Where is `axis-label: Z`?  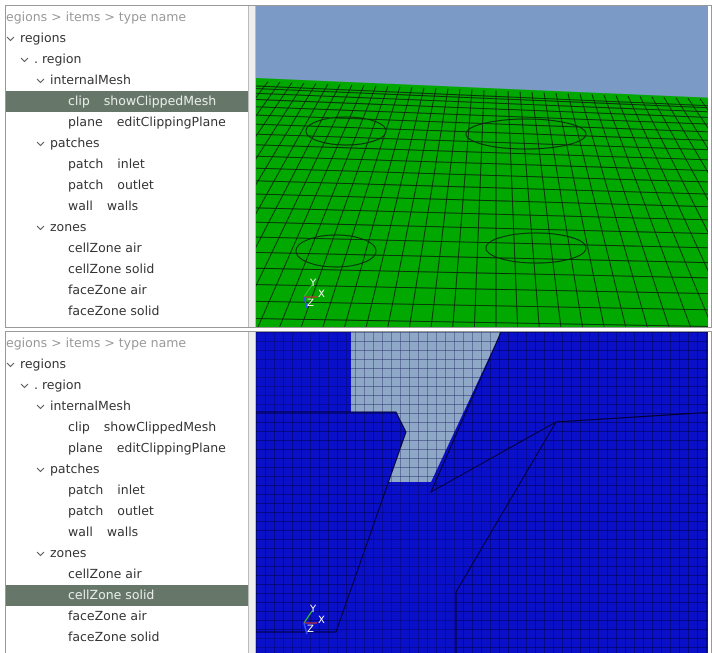 axis-label: Z is located at coordinates (310, 304).